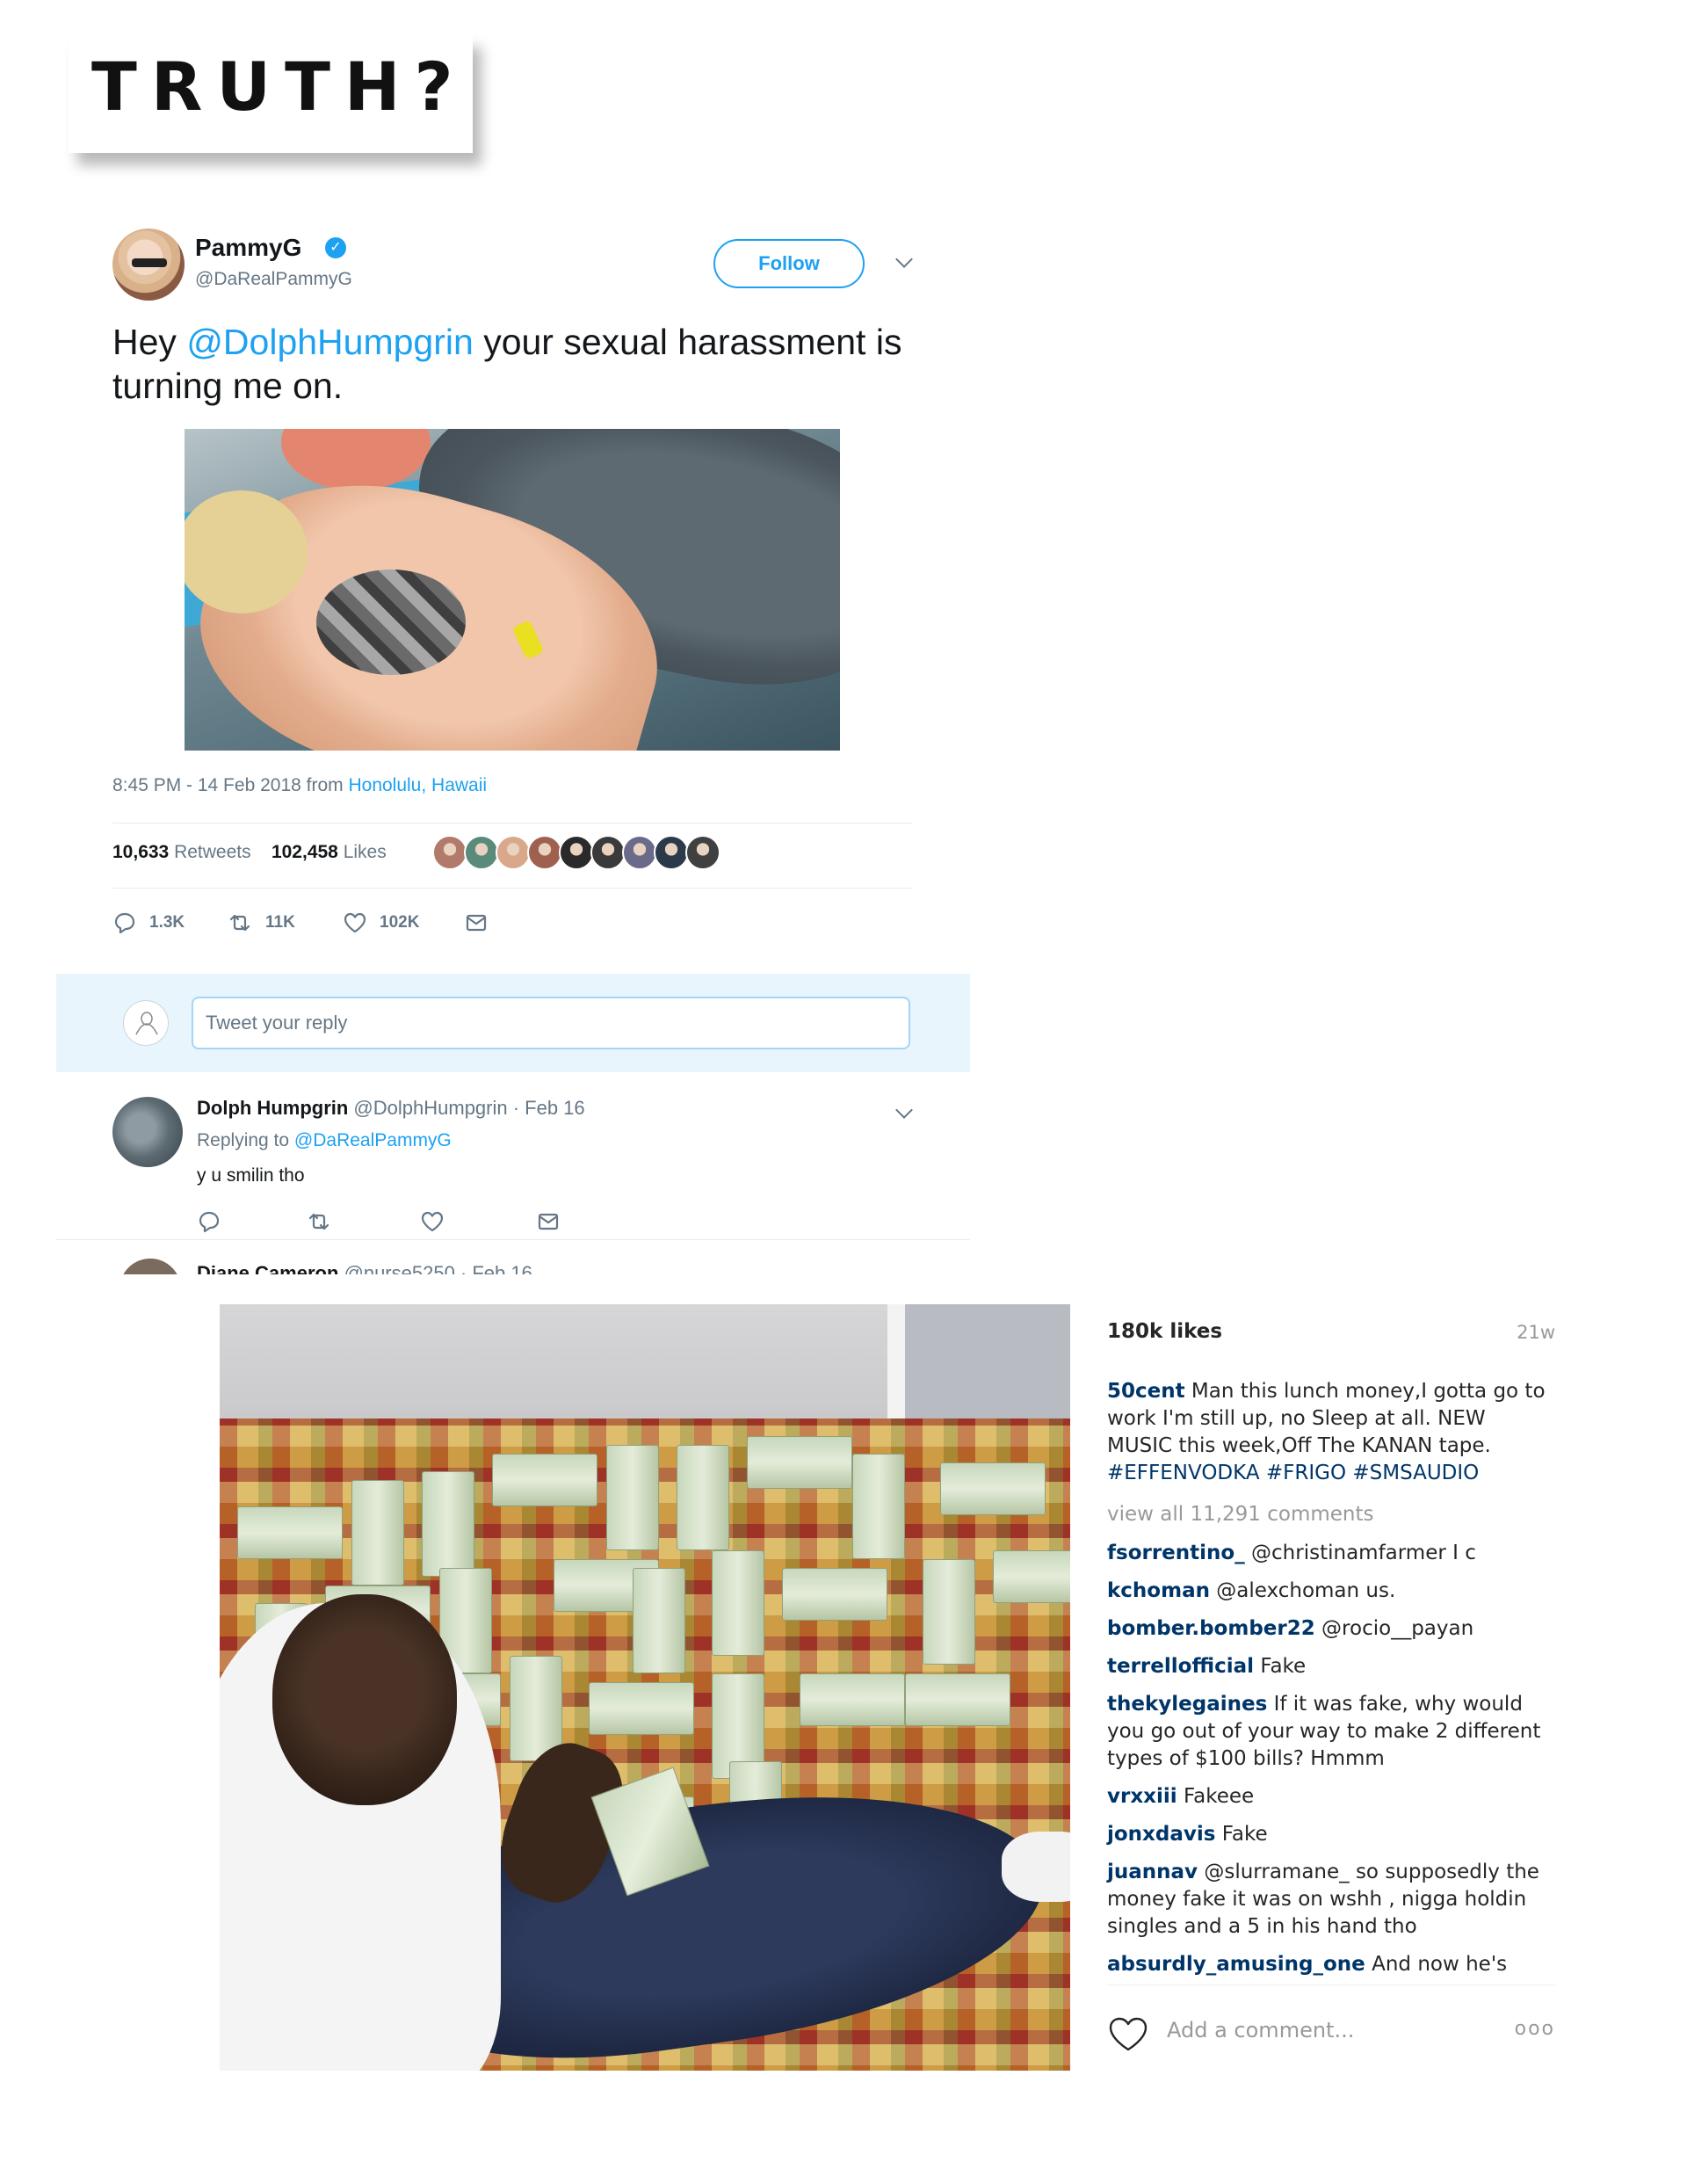 This screenshot has width=1687, height=2184. Describe the element at coordinates (1236, 1965) in the screenshot. I see `comment-username: absurdly_amusing_one` at that location.